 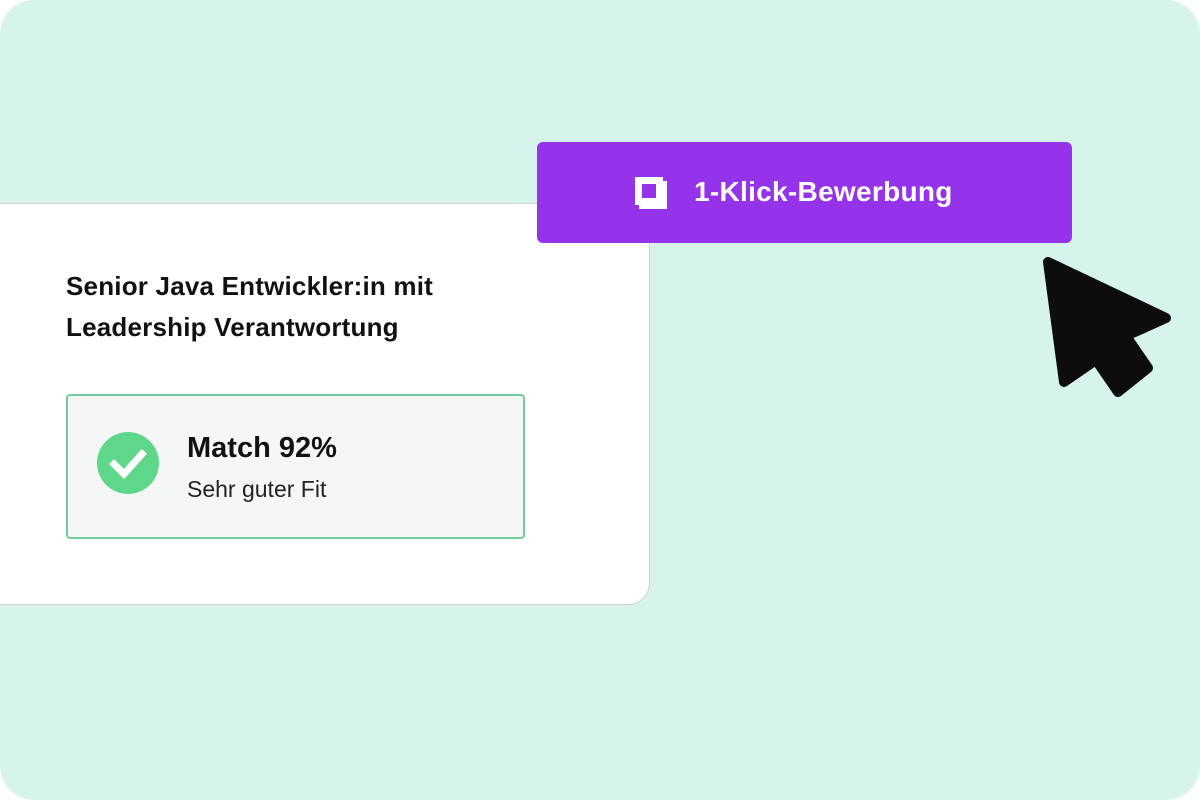 What do you see at coordinates (651, 193) in the screenshot?
I see `square-icon` at bounding box center [651, 193].